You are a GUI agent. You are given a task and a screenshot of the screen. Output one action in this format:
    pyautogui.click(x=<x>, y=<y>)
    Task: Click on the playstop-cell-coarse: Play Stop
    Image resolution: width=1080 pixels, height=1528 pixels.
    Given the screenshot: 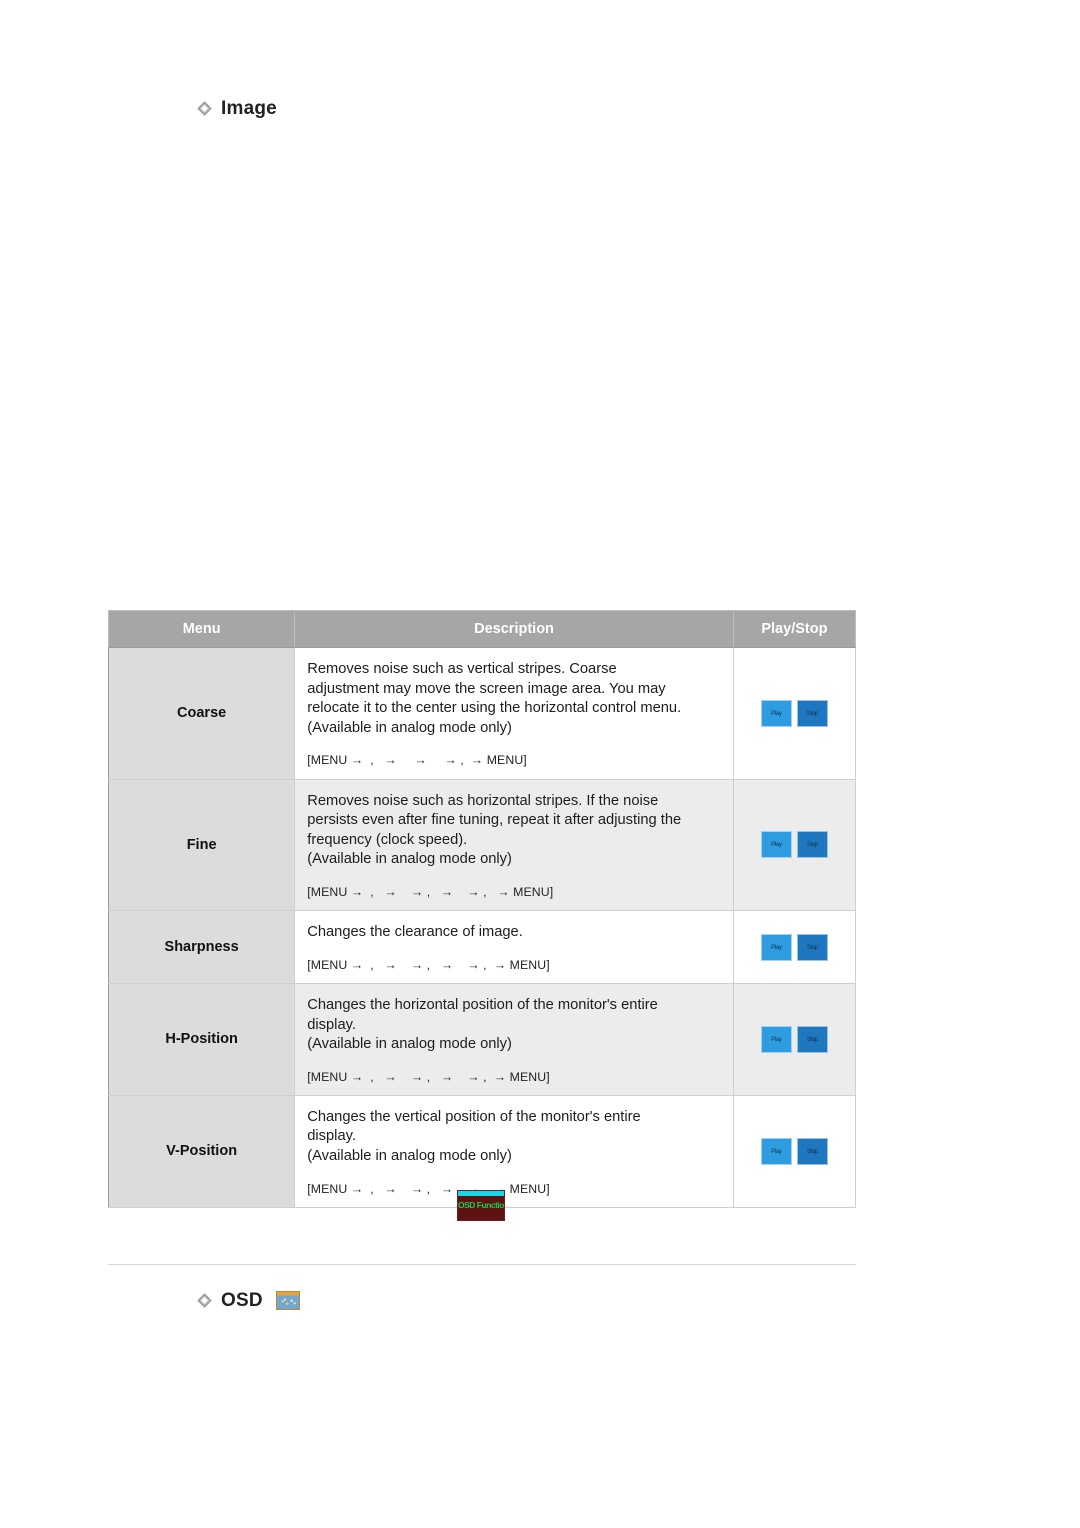 What is the action you would take?
    pyautogui.click(x=794, y=713)
    